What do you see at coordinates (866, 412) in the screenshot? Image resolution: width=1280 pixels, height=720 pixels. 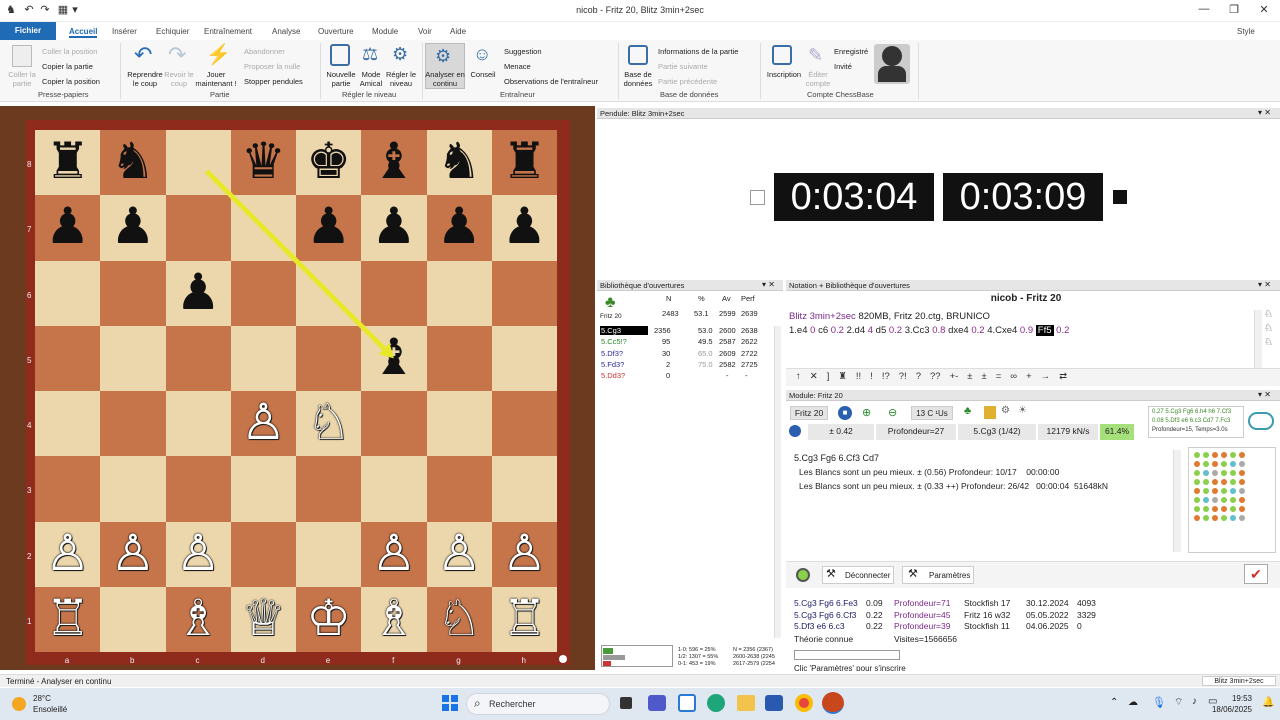 I see `zoom-in-icon: ⊕` at bounding box center [866, 412].